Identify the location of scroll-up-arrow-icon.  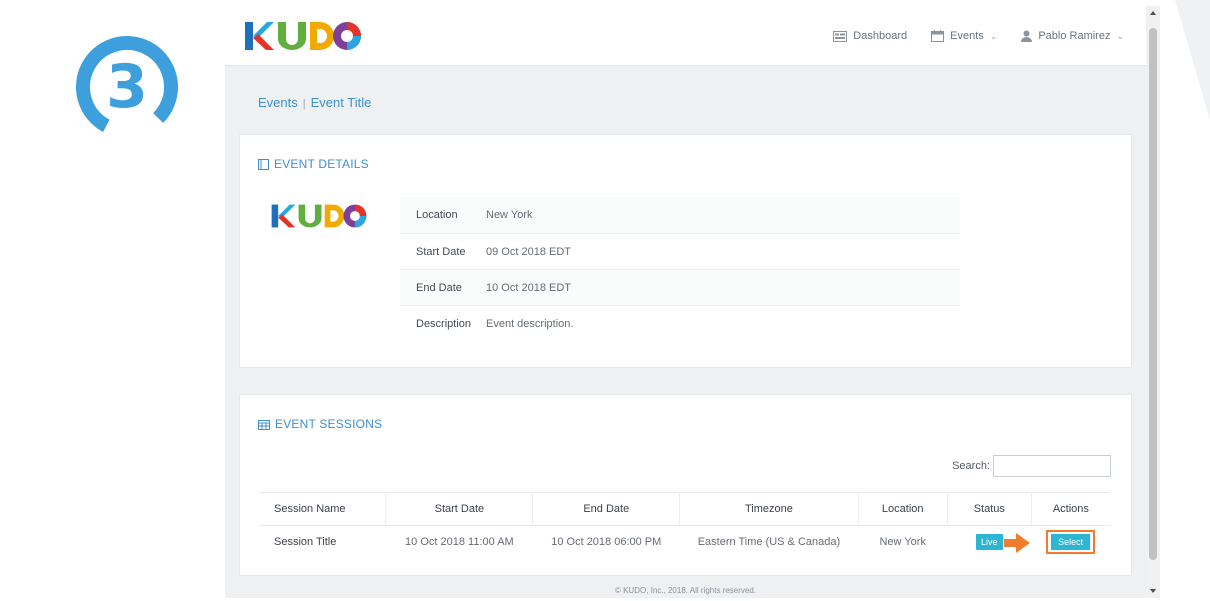
(1153, 13).